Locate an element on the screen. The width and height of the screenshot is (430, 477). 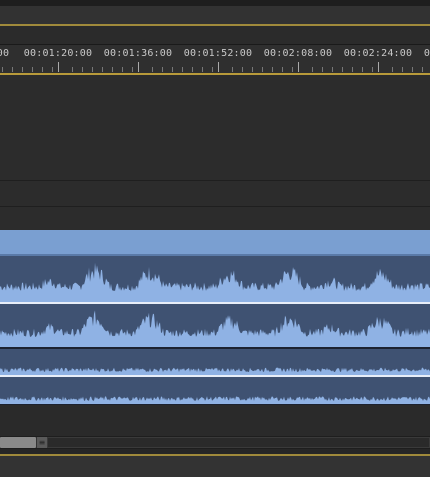
timeline-empty-area is located at coordinates (215, 420).